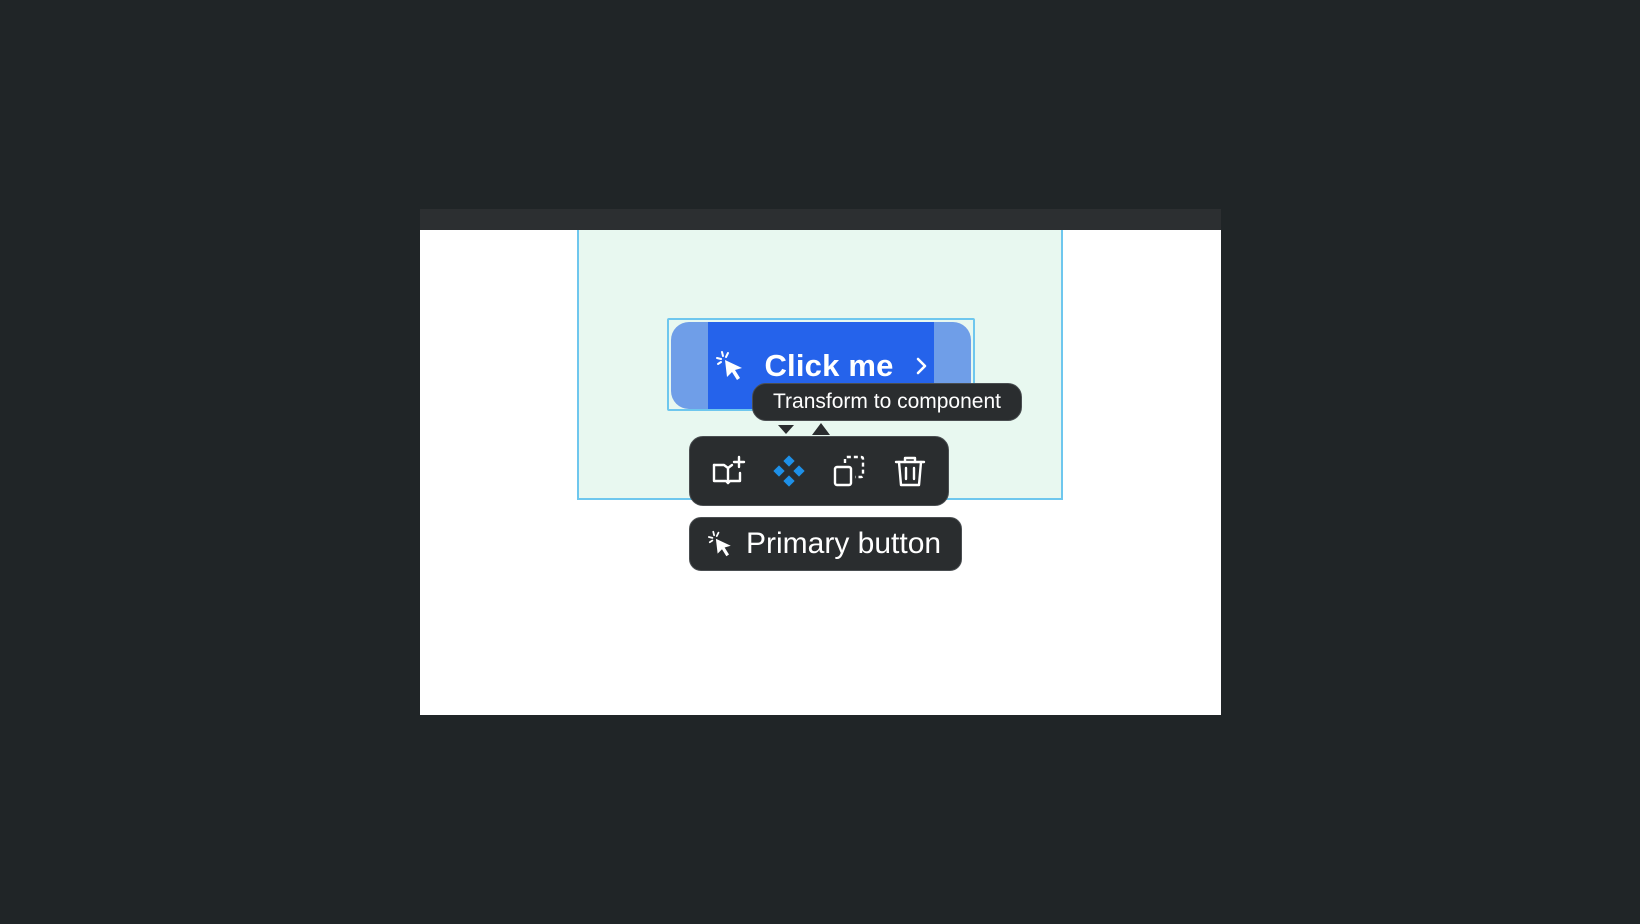  Describe the element at coordinates (820, 219) in the screenshot. I see `artboard-topbar` at that location.